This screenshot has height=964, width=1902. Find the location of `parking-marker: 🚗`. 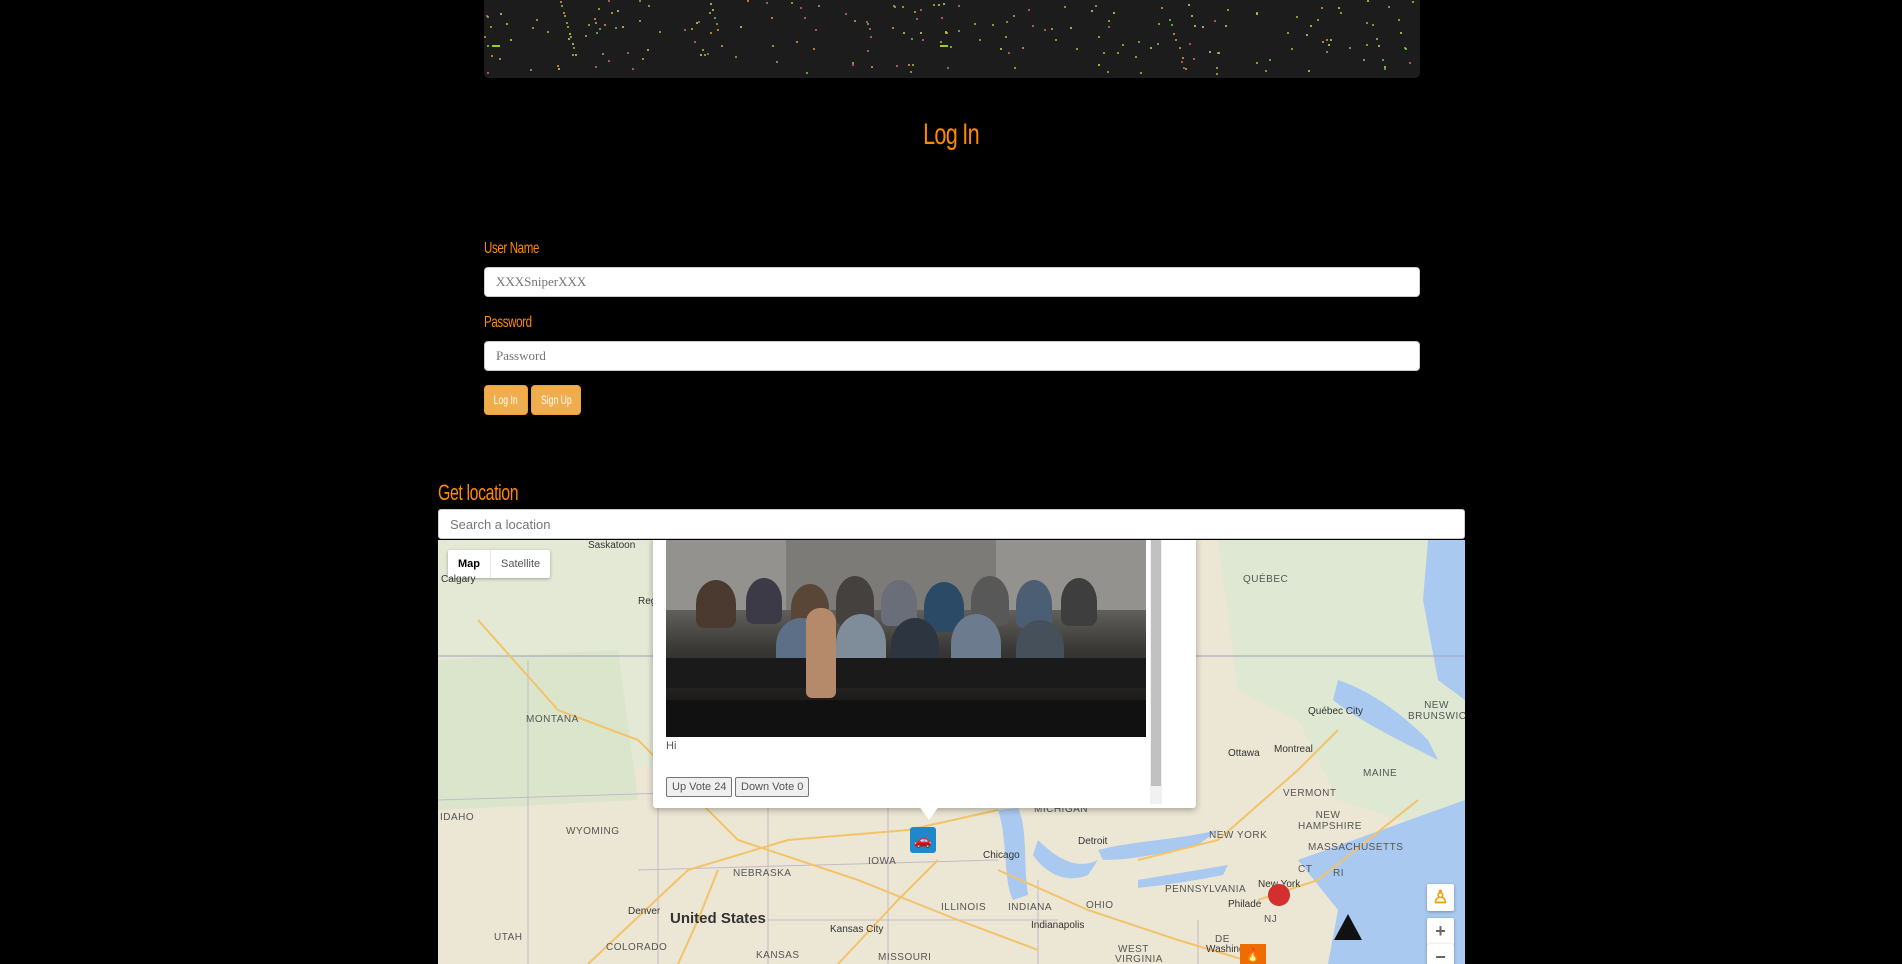

parking-marker: 🚗 is located at coordinates (923, 840).